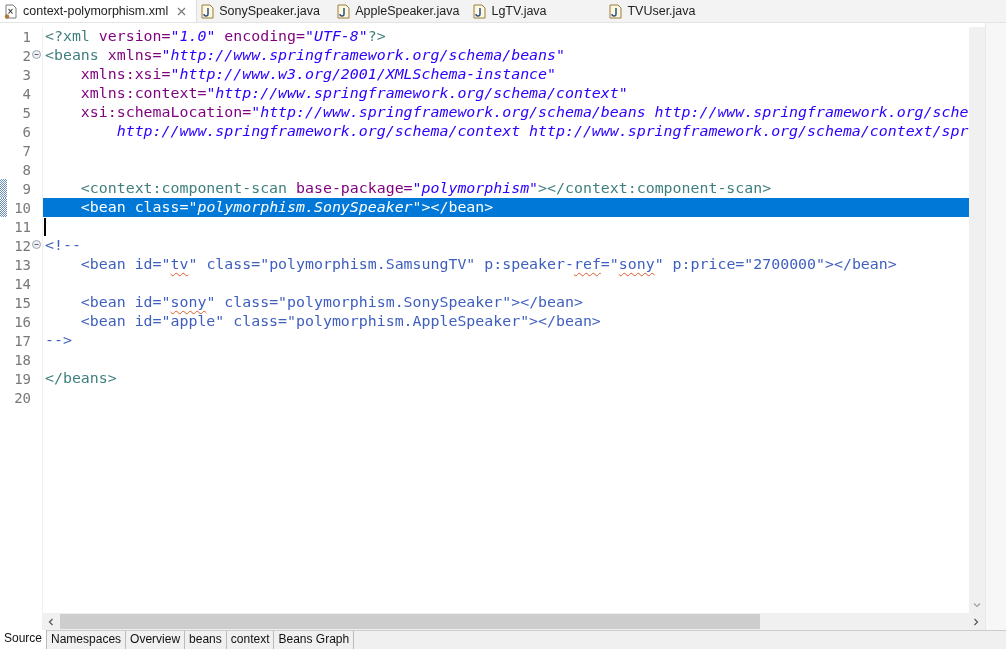 This screenshot has height=649, width=1006. What do you see at coordinates (488, 264) in the screenshot?
I see `code-line: <bean id="tv" class="polymorphism.SamsungTV" p:speaker-ref="sony" p:price="2700000"></bean>` at bounding box center [488, 264].